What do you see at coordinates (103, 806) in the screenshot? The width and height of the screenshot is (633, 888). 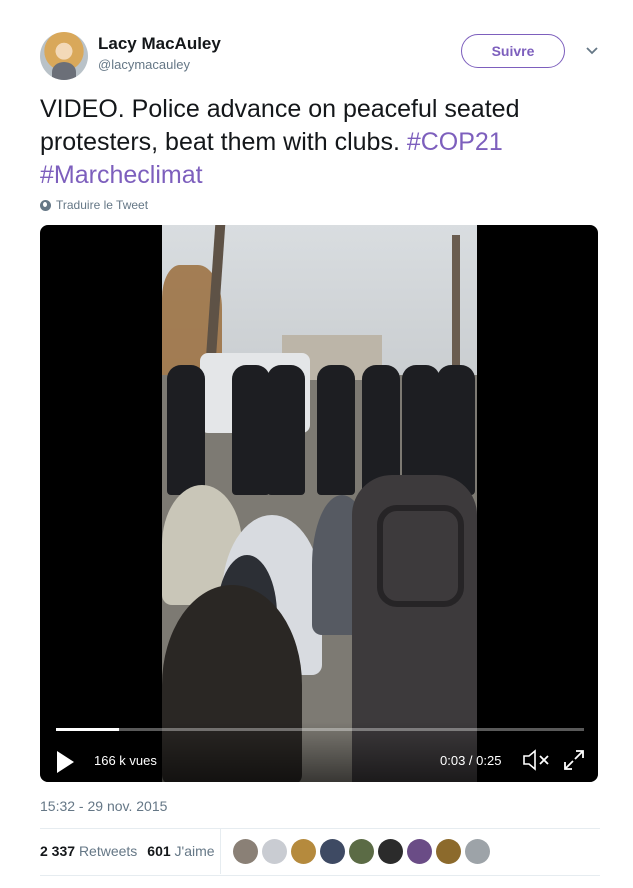 I see `tweet-timestamp: 15:32 - 29 nov. 2015` at bounding box center [103, 806].